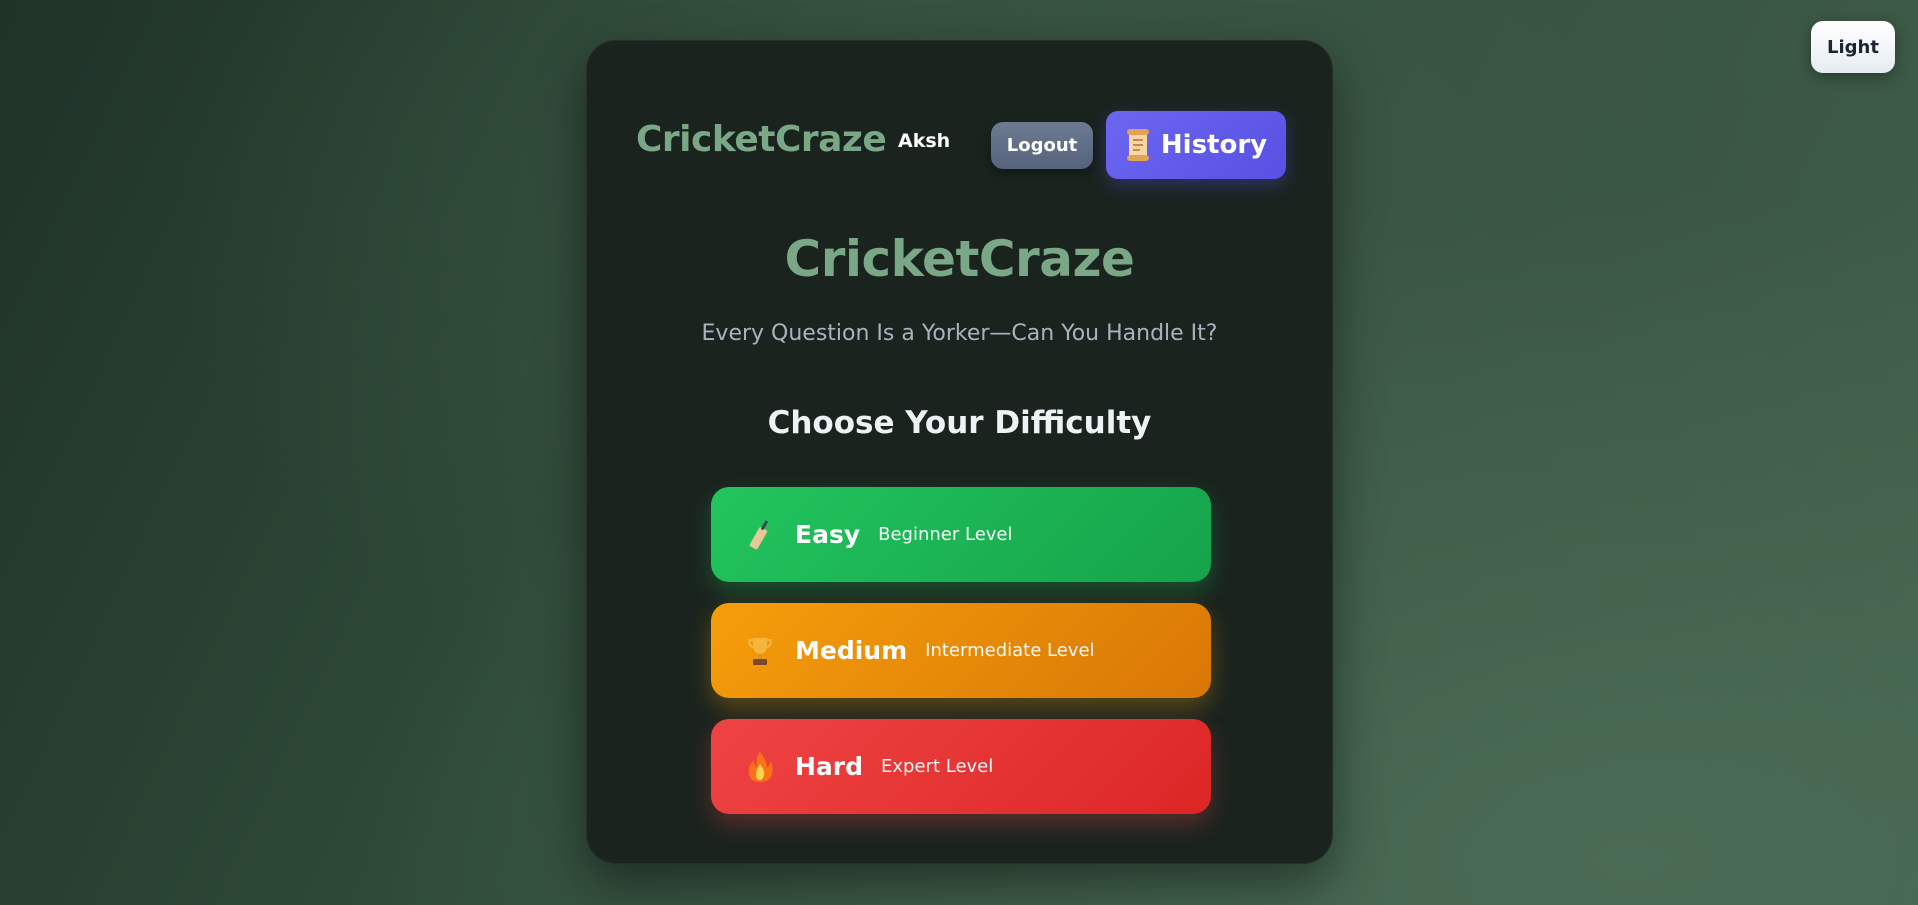  I want to click on cricket-bat-icon, so click(760, 535).